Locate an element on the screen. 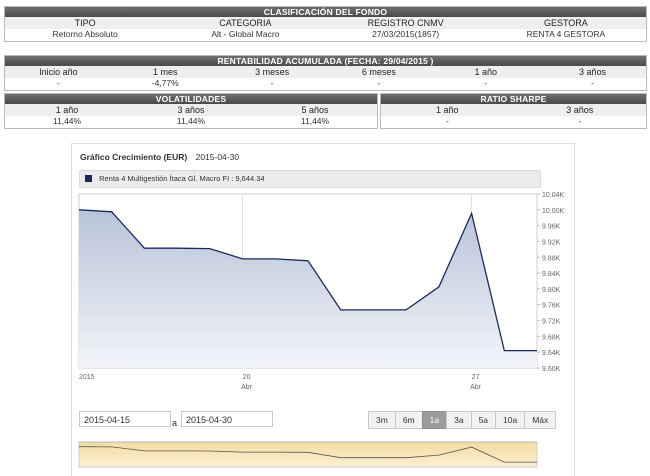 This screenshot has width=650, height=476. navigator is located at coordinates (308, 454).